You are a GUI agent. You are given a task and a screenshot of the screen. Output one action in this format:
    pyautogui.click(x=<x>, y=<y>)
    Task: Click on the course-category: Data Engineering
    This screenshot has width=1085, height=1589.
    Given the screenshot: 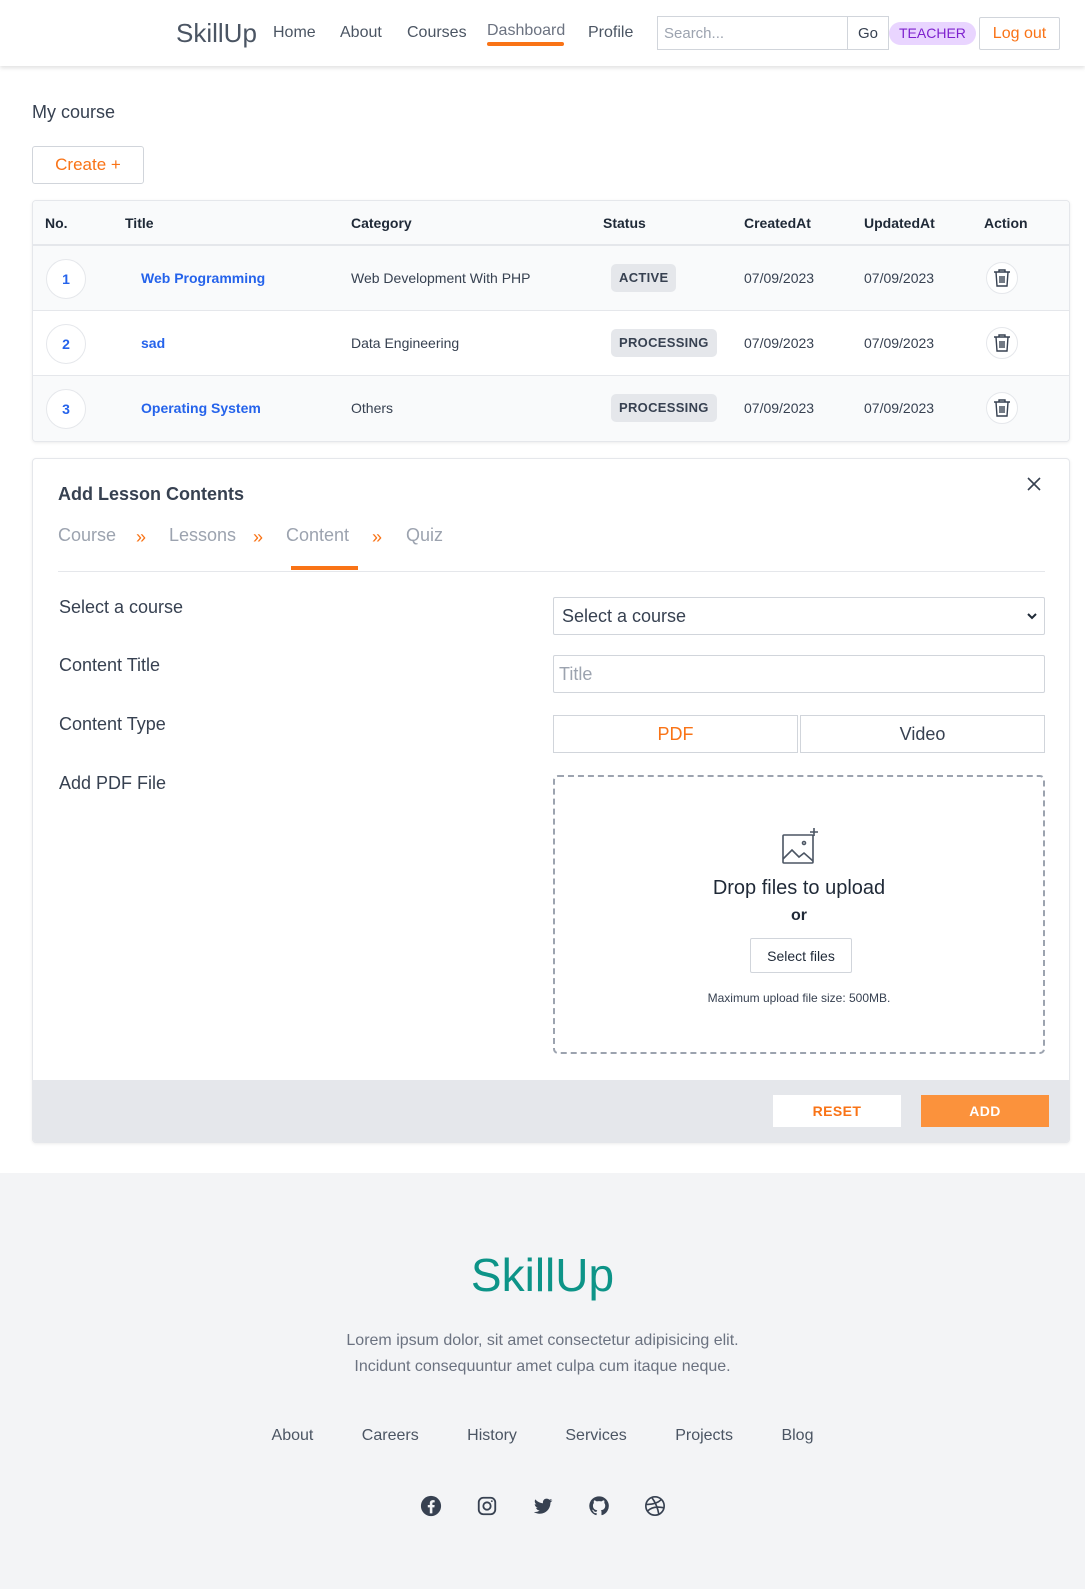 What is the action you would take?
    pyautogui.click(x=405, y=343)
    